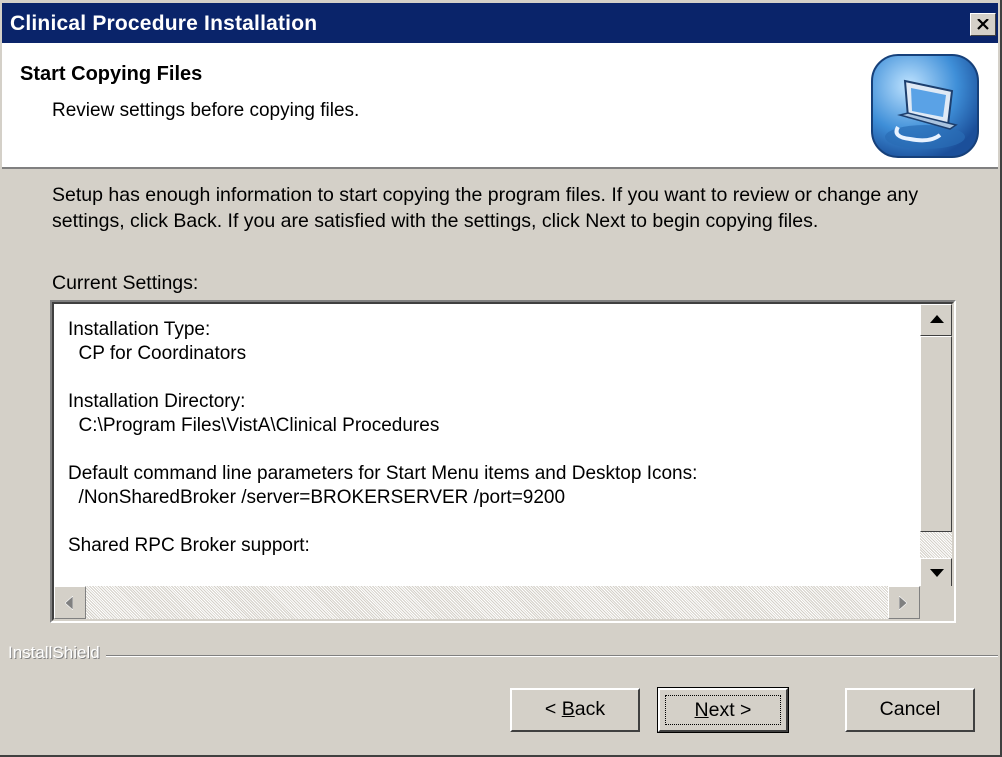  I want to click on computer-setup-icon, so click(925, 106).